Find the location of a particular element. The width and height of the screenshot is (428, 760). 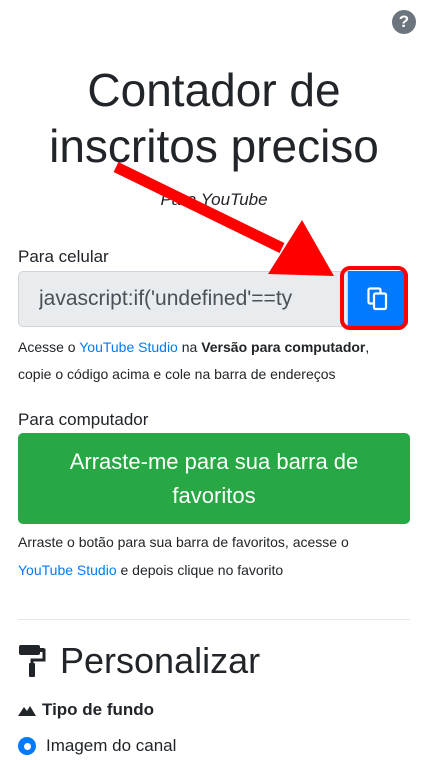

customize-heading-text: Personalizar is located at coordinates (160, 660).